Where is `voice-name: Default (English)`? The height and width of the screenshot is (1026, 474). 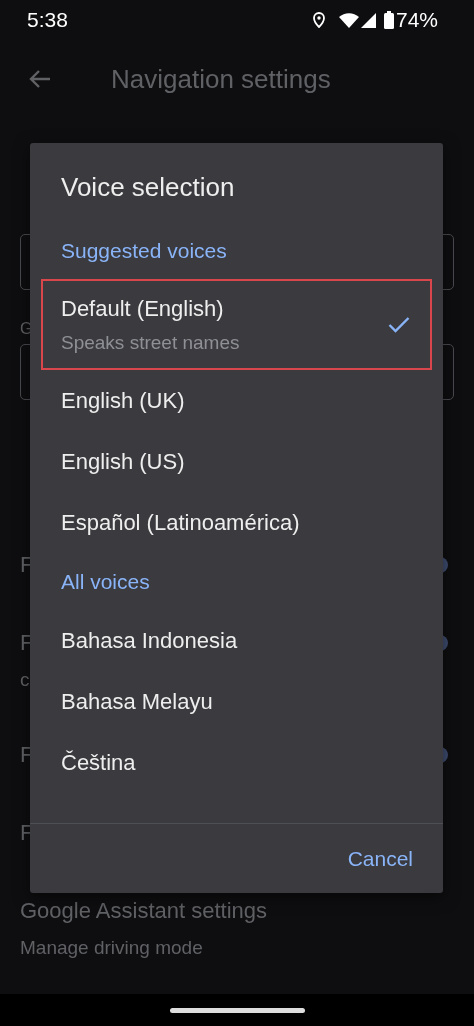 voice-name: Default (English) is located at coordinates (143, 308).